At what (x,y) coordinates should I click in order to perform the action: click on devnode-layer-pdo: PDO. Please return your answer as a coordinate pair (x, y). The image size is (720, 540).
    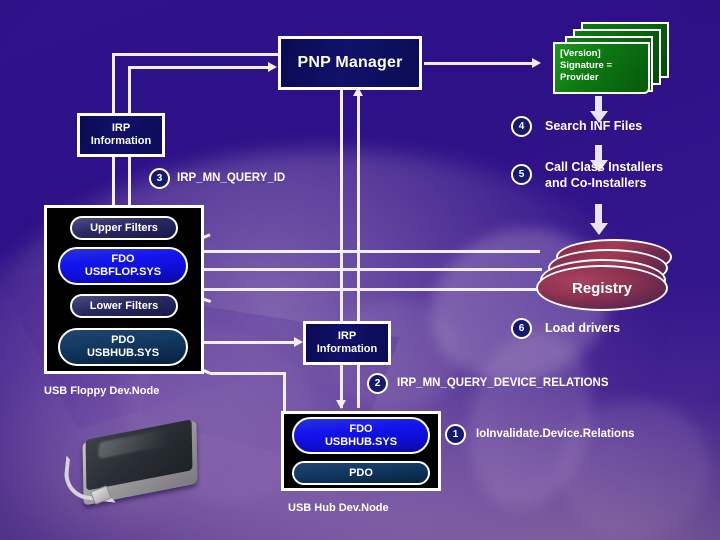
    Looking at the image, I should click on (361, 473).